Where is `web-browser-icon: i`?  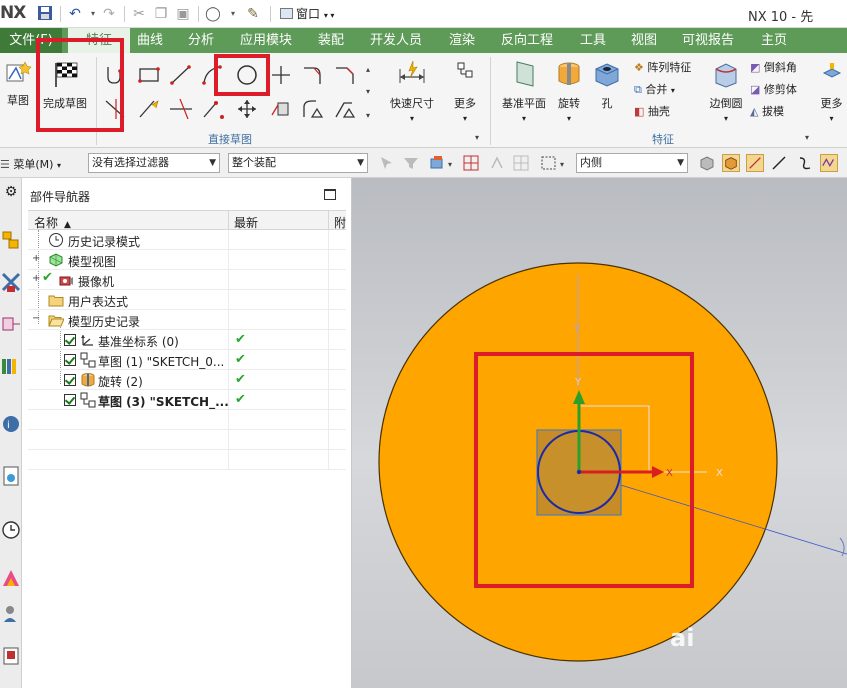
web-browser-icon: i is located at coordinates (11, 424).